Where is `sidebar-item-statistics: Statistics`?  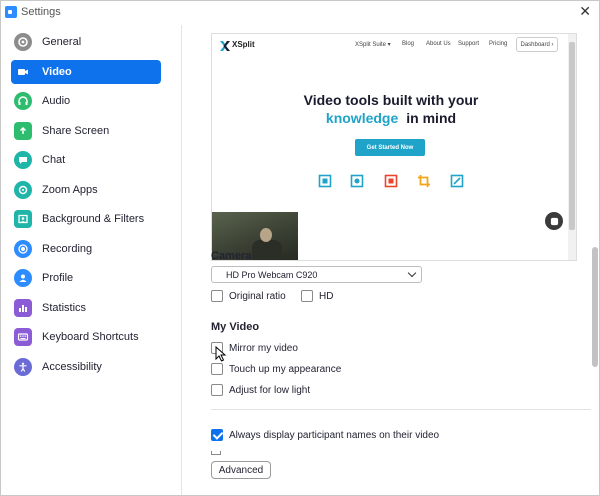 sidebar-item-statistics: Statistics is located at coordinates (86, 308).